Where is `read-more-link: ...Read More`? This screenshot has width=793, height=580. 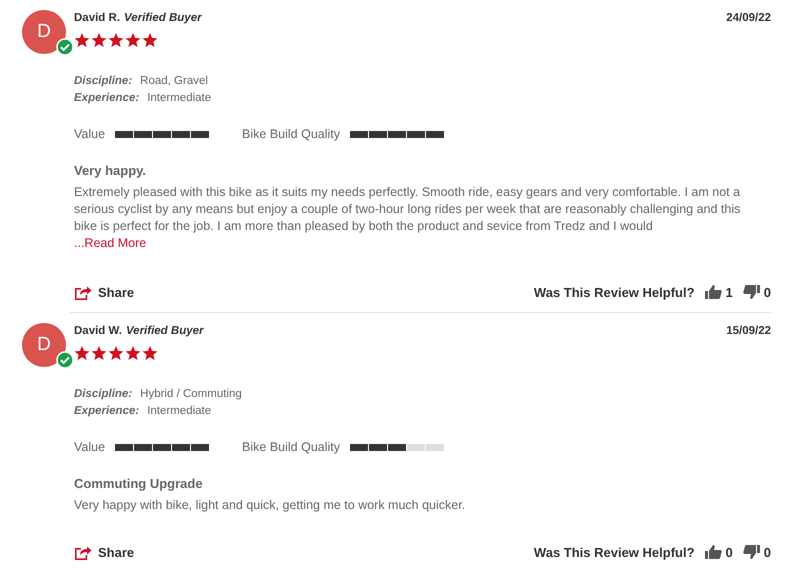 read-more-link: ...Read More is located at coordinates (110, 243).